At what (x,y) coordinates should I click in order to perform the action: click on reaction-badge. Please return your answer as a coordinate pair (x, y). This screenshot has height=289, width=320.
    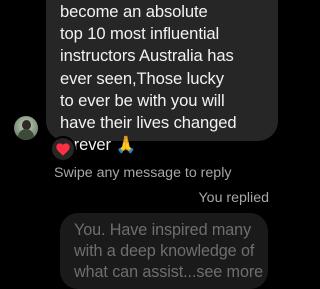
    Looking at the image, I should click on (63, 149).